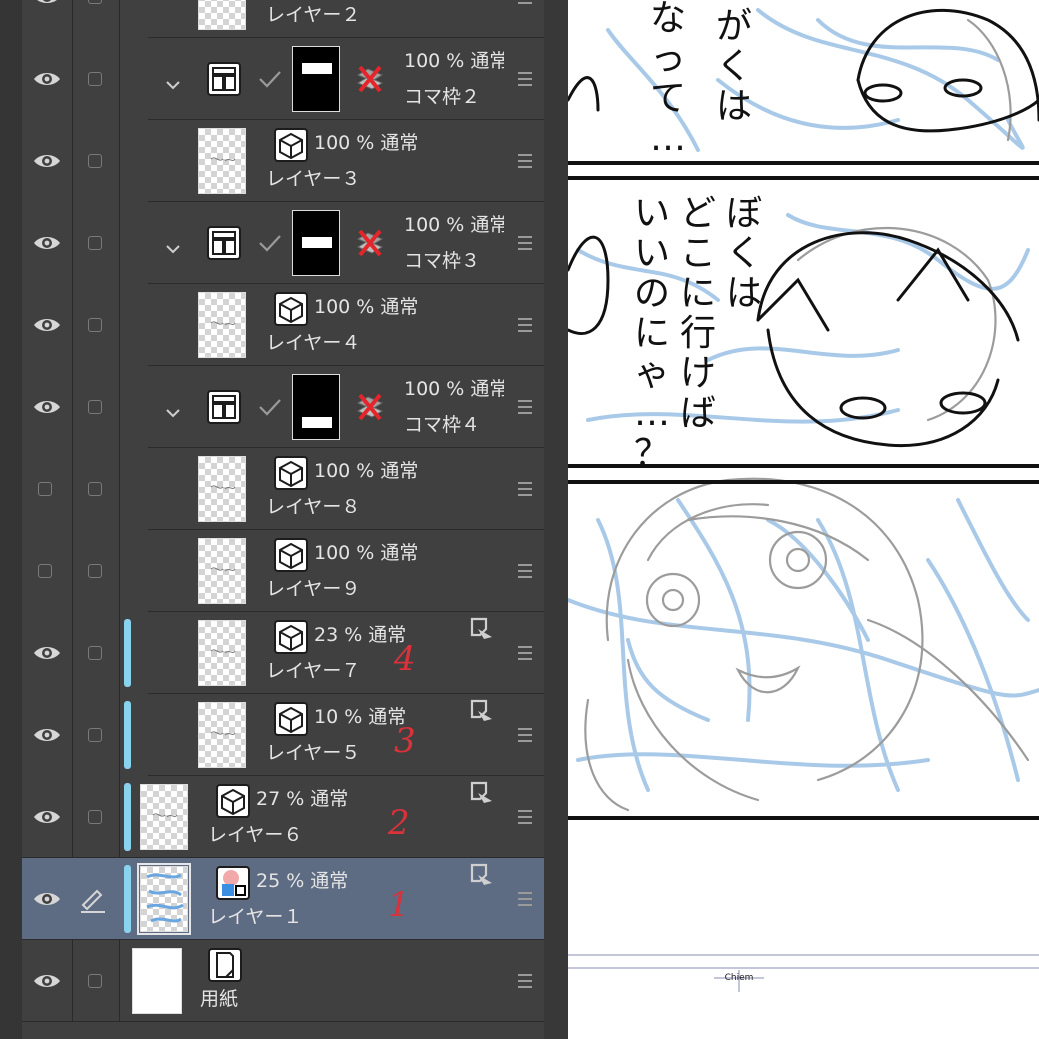 The image size is (1039, 1039). What do you see at coordinates (255, 835) in the screenshot?
I see `layer-name: レイヤー６` at bounding box center [255, 835].